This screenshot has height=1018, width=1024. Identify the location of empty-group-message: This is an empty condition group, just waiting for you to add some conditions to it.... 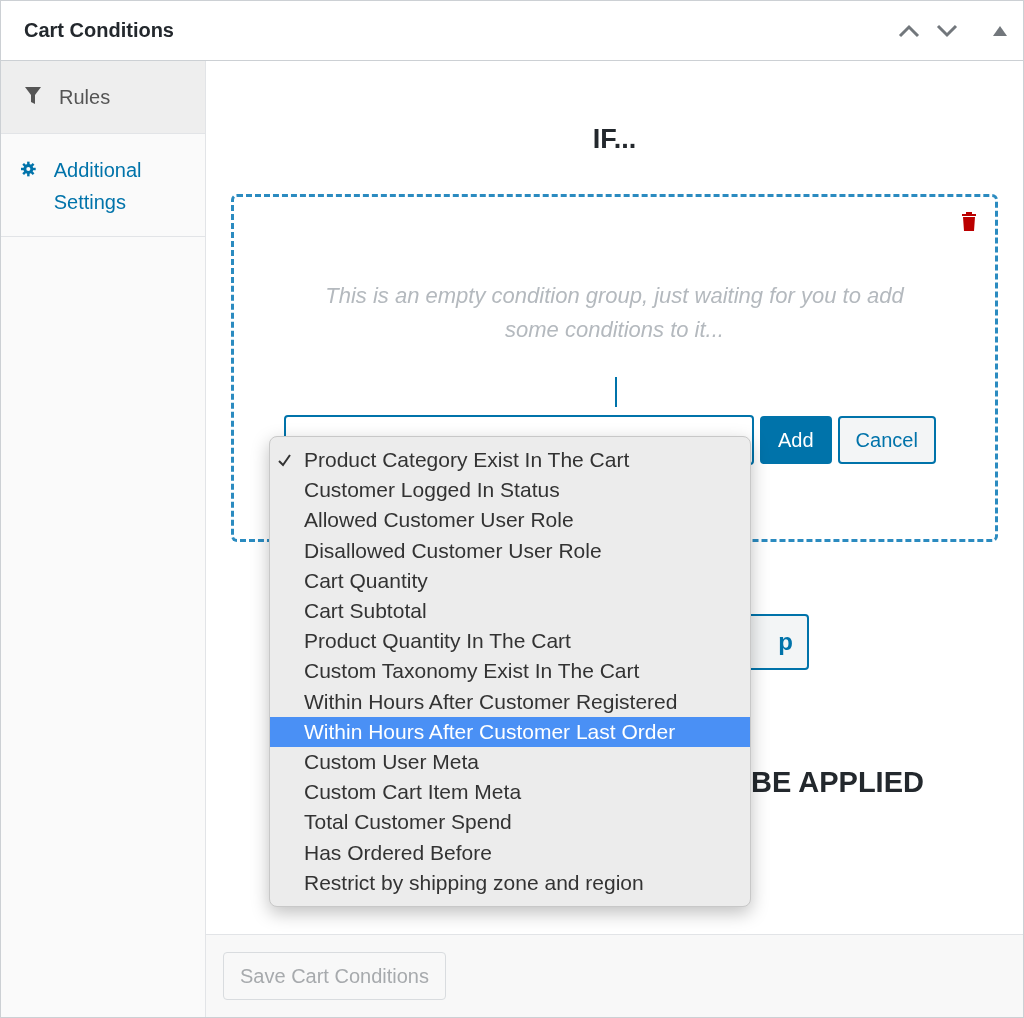
(614, 313).